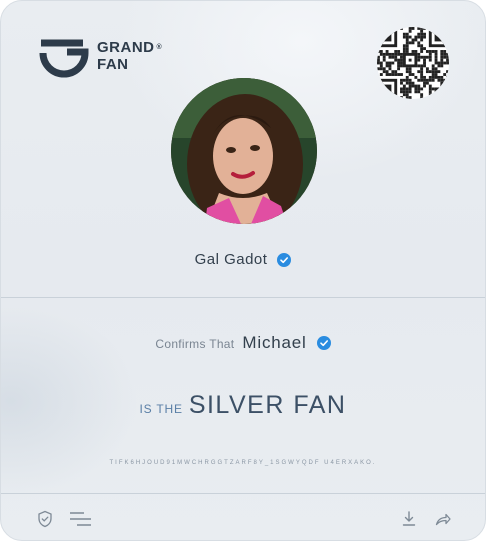  I want to click on confirmation-row: Confirms That Michael, so click(243, 343).